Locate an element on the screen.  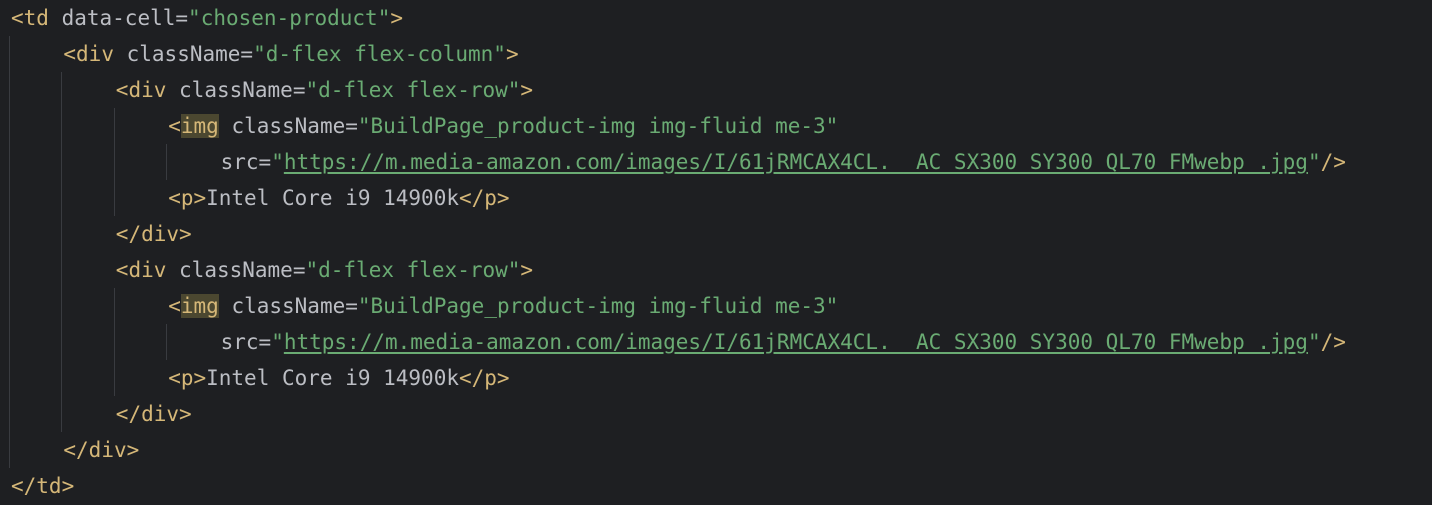
string-value: "chosen-product" is located at coordinates (289, 18).